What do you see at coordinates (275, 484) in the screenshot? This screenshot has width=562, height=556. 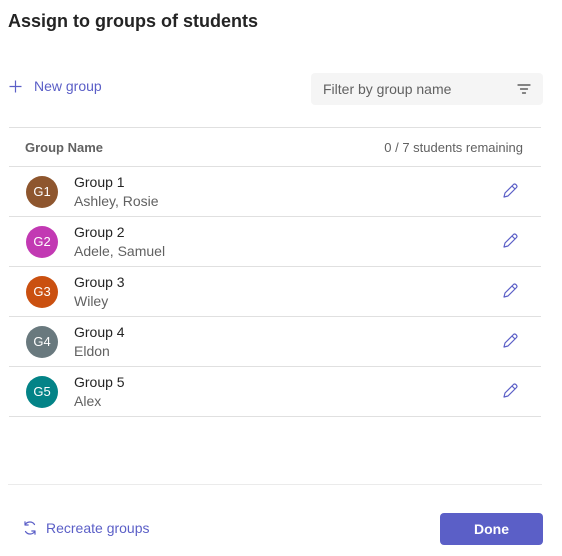 I see `footer-divider` at bounding box center [275, 484].